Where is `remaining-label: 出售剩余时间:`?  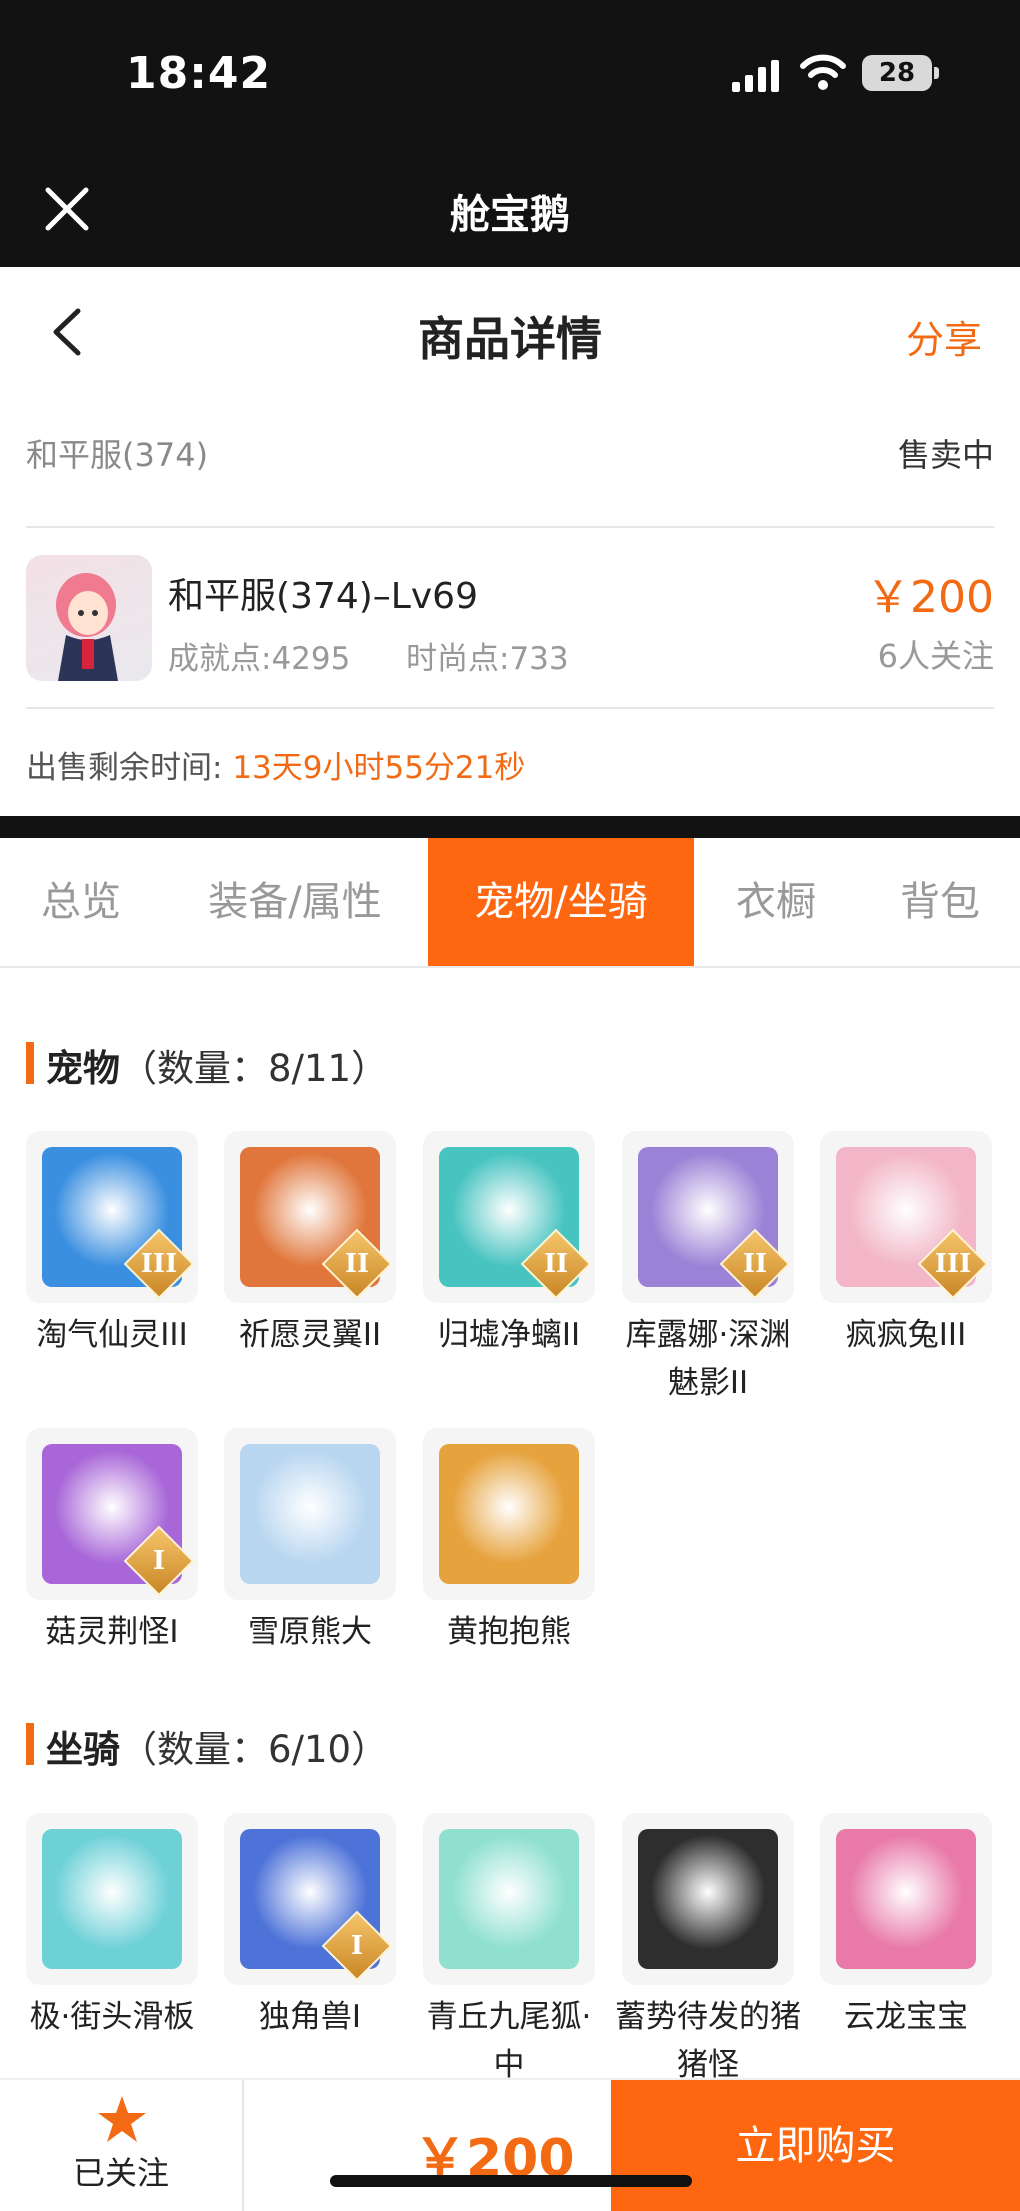 remaining-label: 出售剩余时间: is located at coordinates (124, 768).